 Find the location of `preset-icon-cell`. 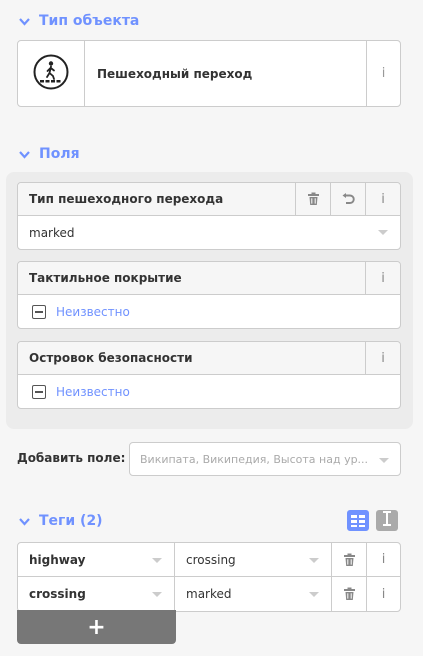

preset-icon-cell is located at coordinates (51, 73).